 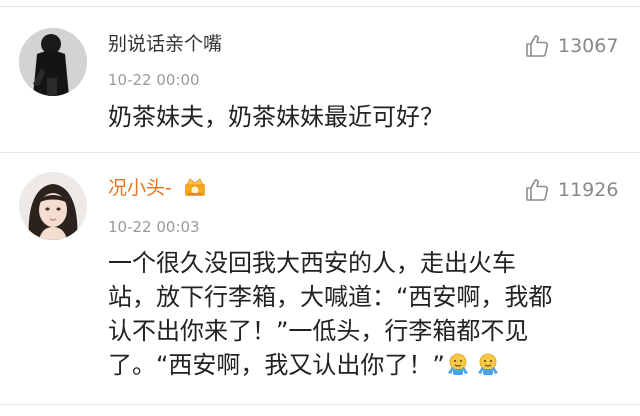 I want to click on comment-line: 奶茶妹夫，奶茶妹妹最近可好？, so click(x=276, y=117).